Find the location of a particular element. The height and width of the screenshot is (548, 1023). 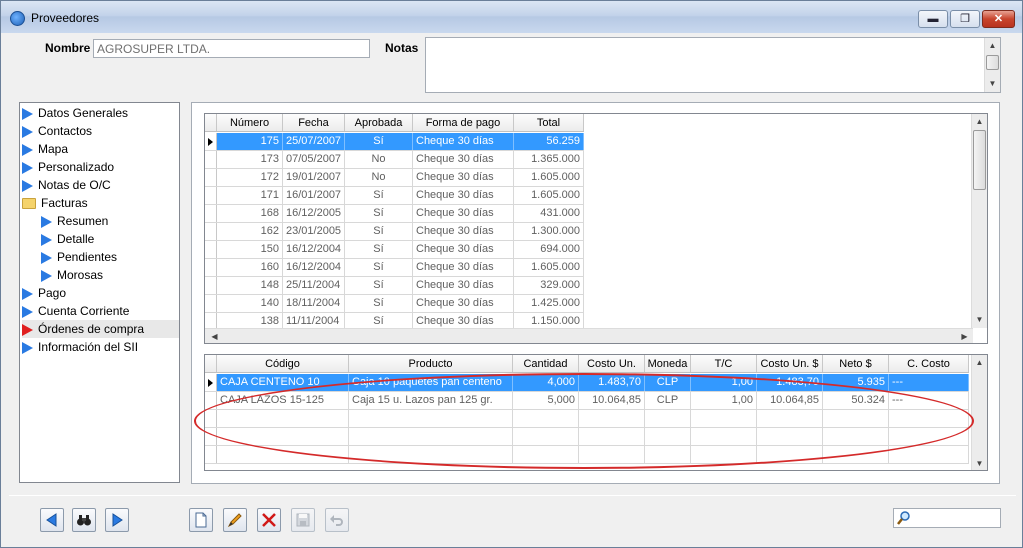

sidebar-item-detalle: Detalle is located at coordinates (110, 239).